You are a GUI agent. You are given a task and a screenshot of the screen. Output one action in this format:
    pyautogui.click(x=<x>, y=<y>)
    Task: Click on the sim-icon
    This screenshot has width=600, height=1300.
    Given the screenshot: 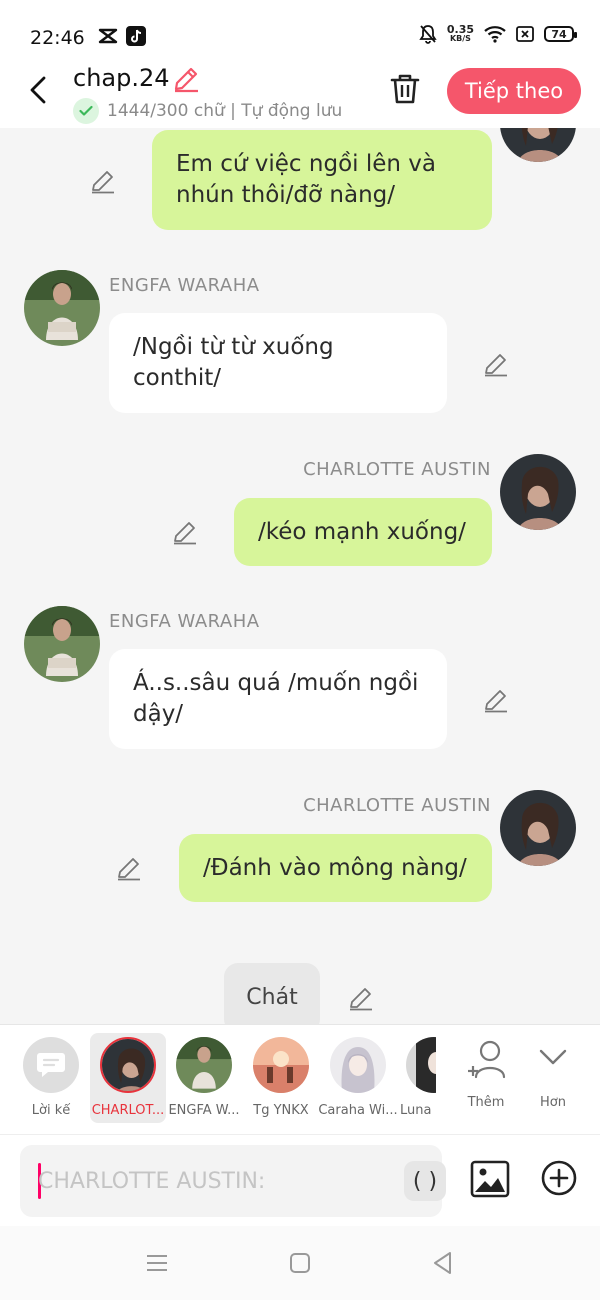 What is the action you would take?
    pyautogui.click(x=525, y=34)
    